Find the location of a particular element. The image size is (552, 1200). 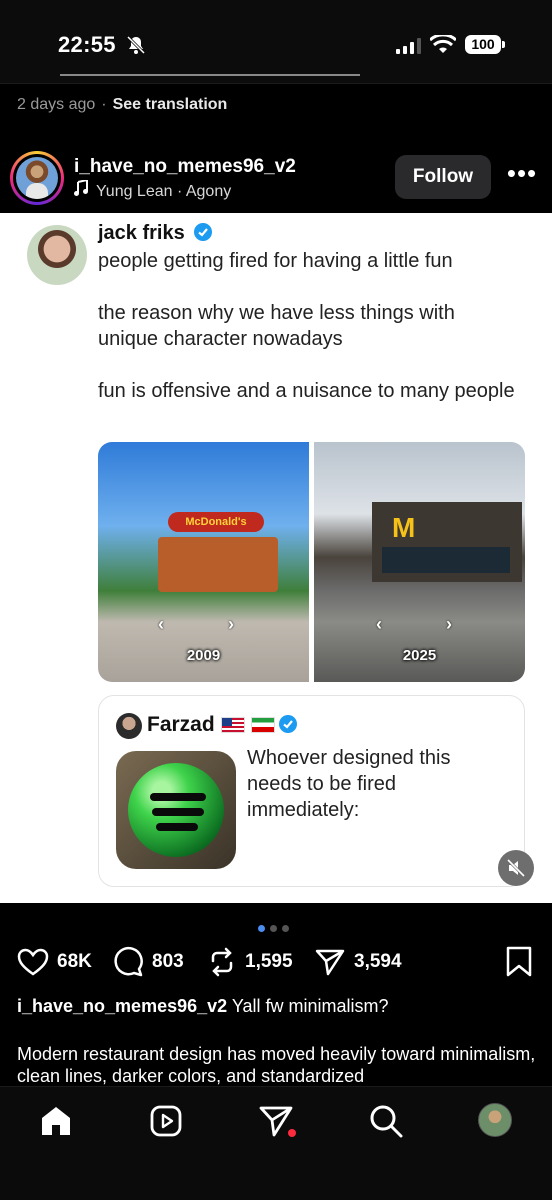

music-label: Yung Lean · Agony is located at coordinates (164, 191).